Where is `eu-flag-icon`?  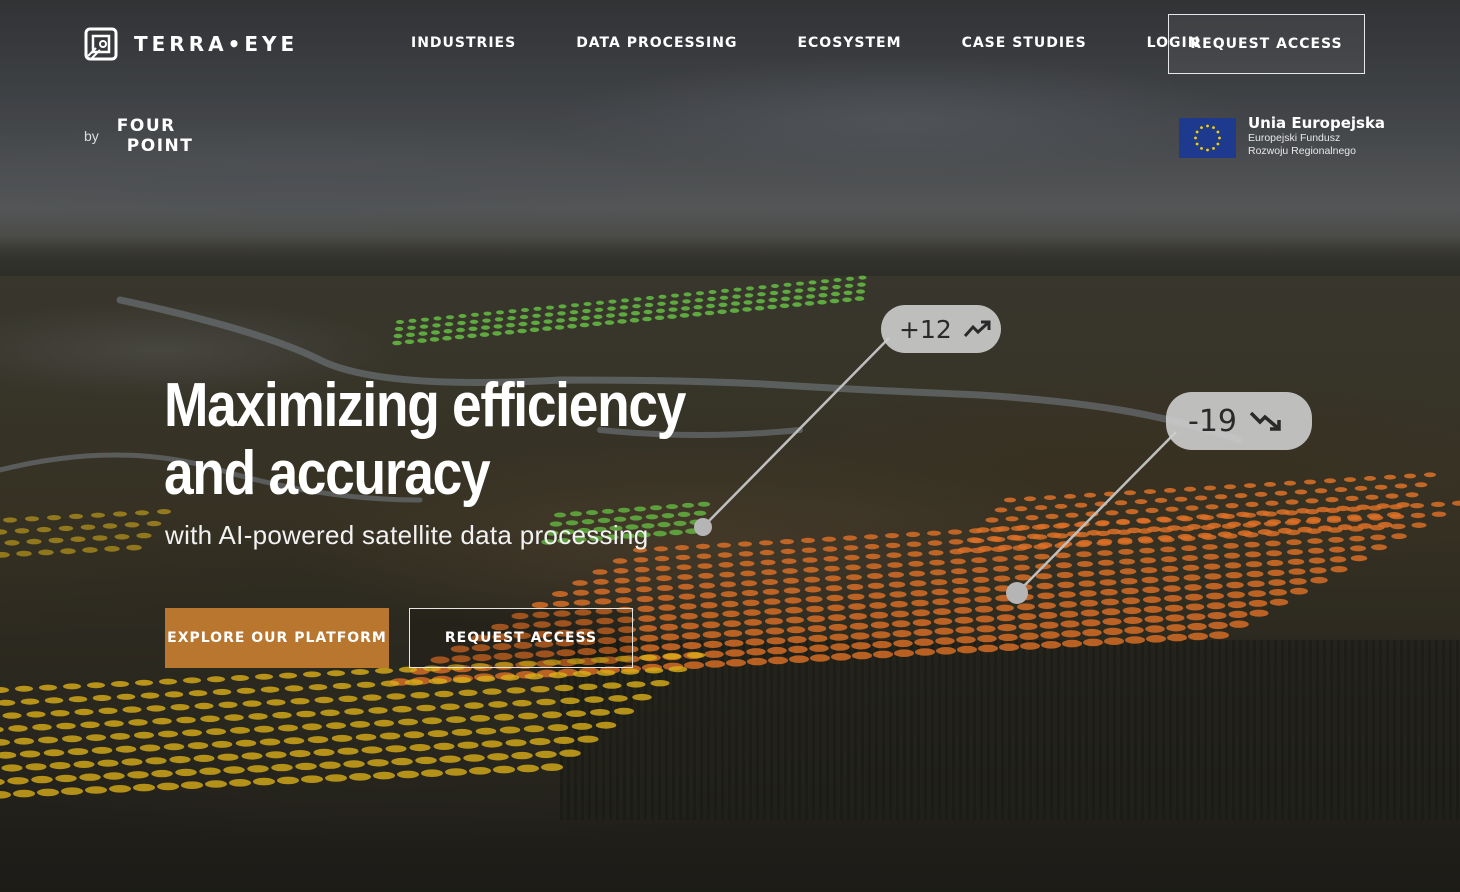 eu-flag-icon is located at coordinates (1207, 138).